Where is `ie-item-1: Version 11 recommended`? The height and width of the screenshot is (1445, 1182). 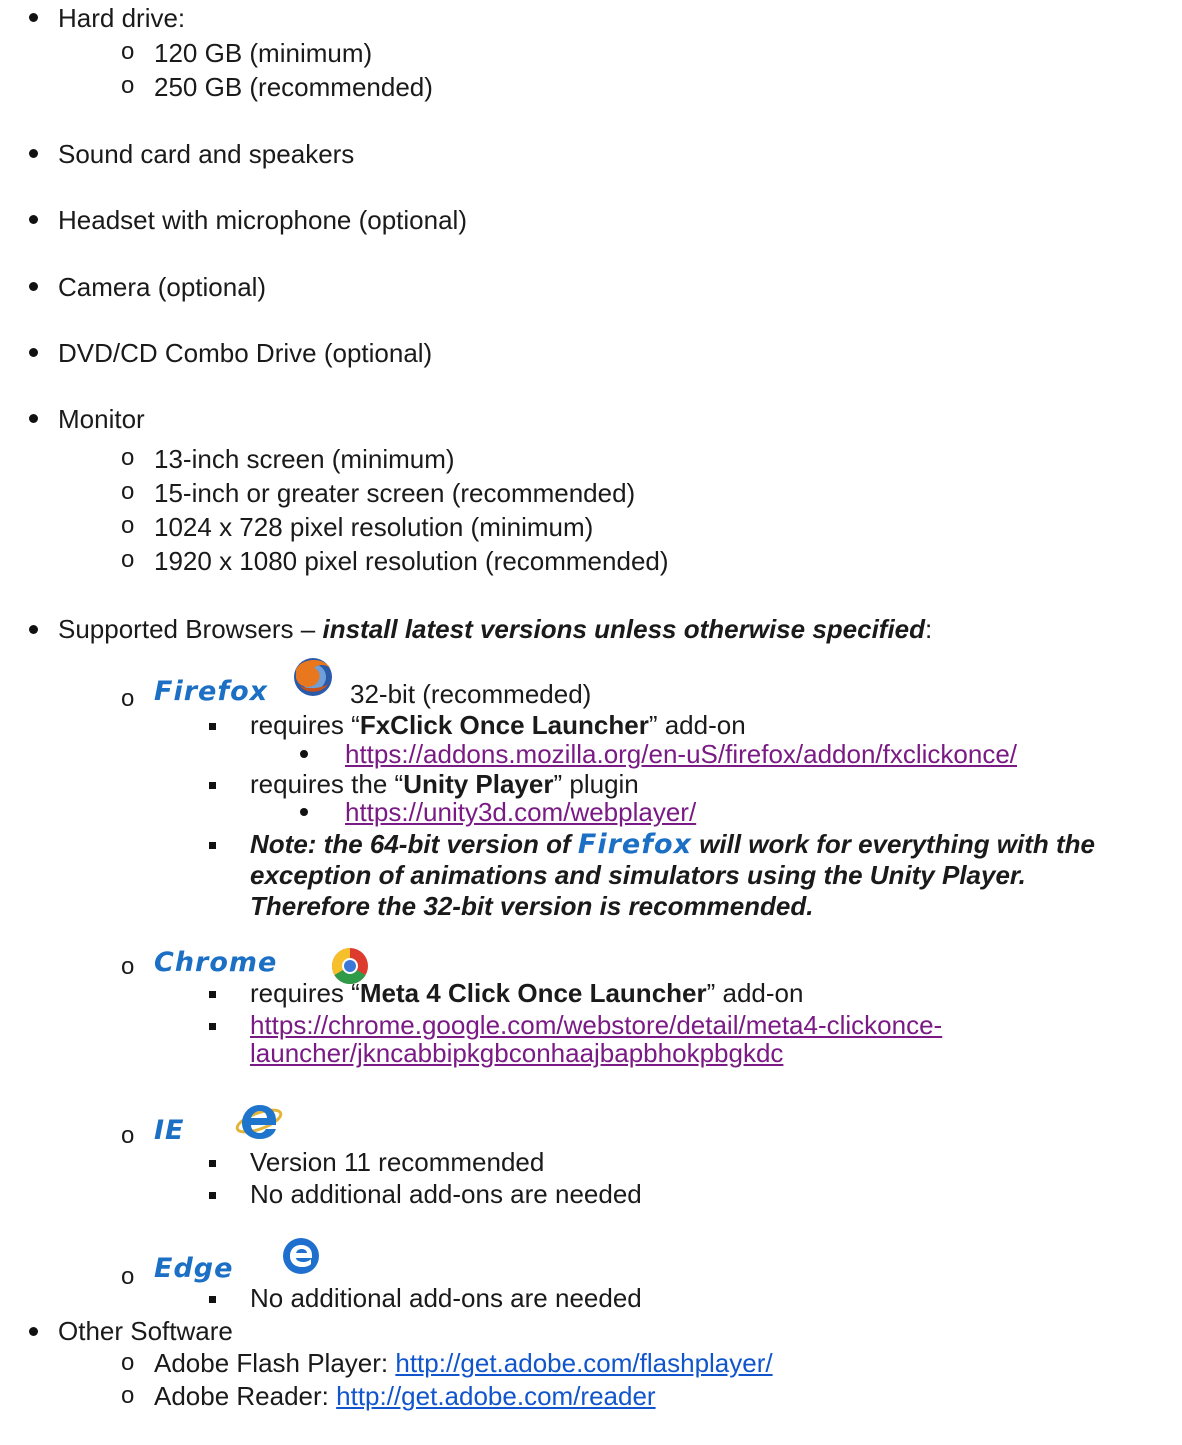 ie-item-1: Version 11 recommended is located at coordinates (397, 1162).